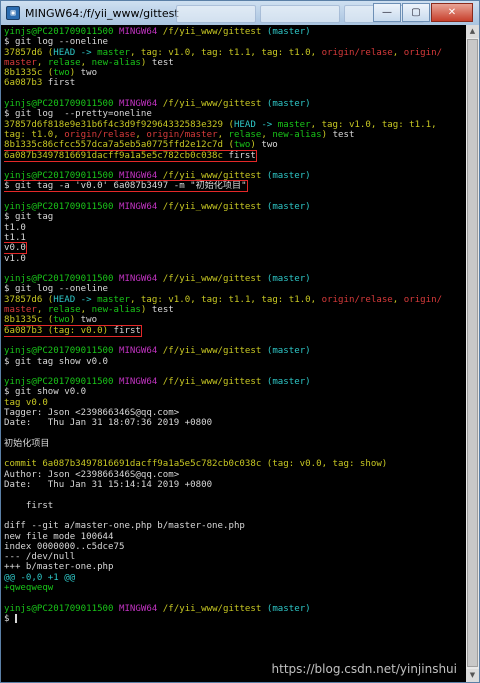 The height and width of the screenshot is (683, 480). I want to click on line-content: Date: Thu Jan 31 15:14:14 2019 +0800, so click(108, 485).